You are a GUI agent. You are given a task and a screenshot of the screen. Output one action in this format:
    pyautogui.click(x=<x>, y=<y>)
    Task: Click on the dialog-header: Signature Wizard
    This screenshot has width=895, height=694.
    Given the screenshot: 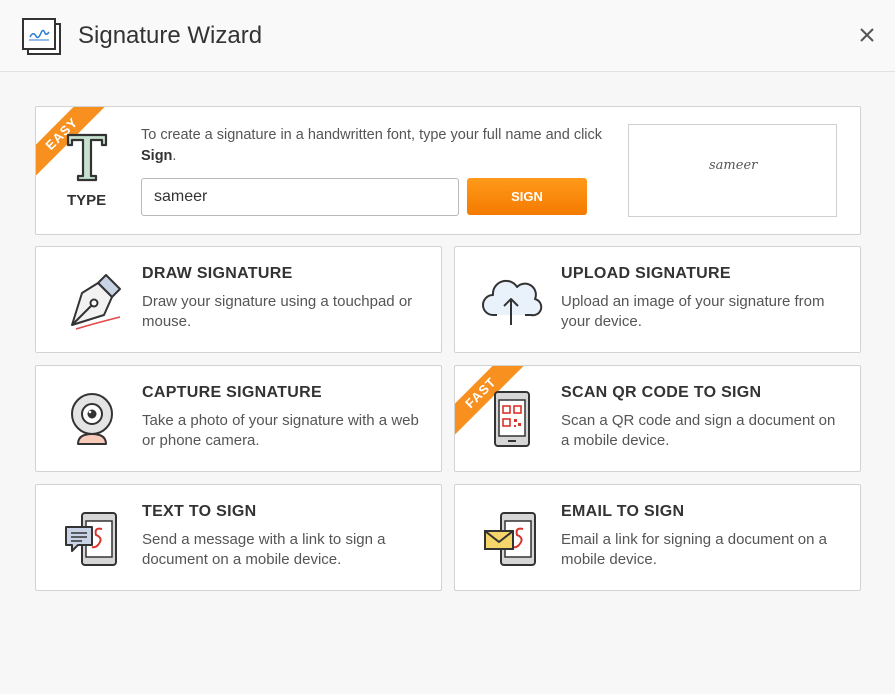 What is the action you would take?
    pyautogui.click(x=447, y=36)
    